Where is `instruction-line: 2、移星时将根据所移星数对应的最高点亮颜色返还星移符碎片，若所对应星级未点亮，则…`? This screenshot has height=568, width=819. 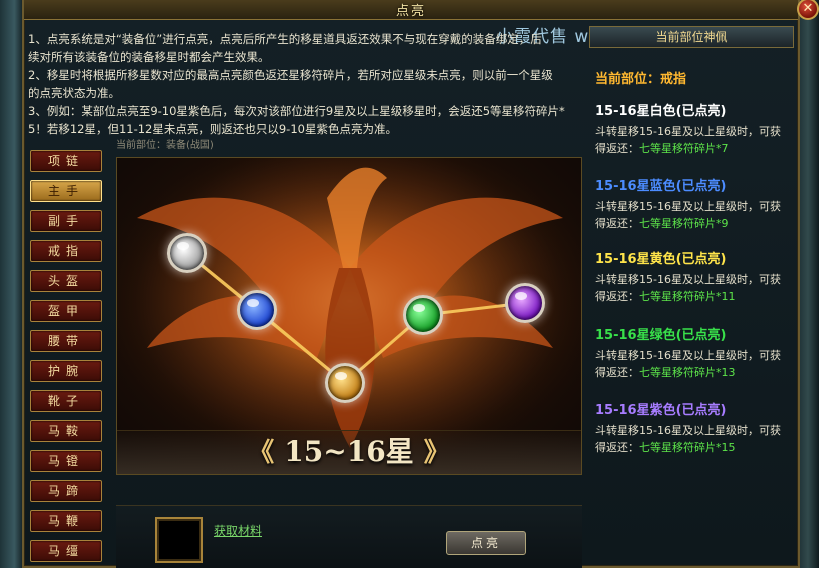 instruction-line: 2、移星时将根据所移星数对应的最高点亮颜色返还星移符碎片，若所对应星级未点亮，则… is located at coordinates (290, 75).